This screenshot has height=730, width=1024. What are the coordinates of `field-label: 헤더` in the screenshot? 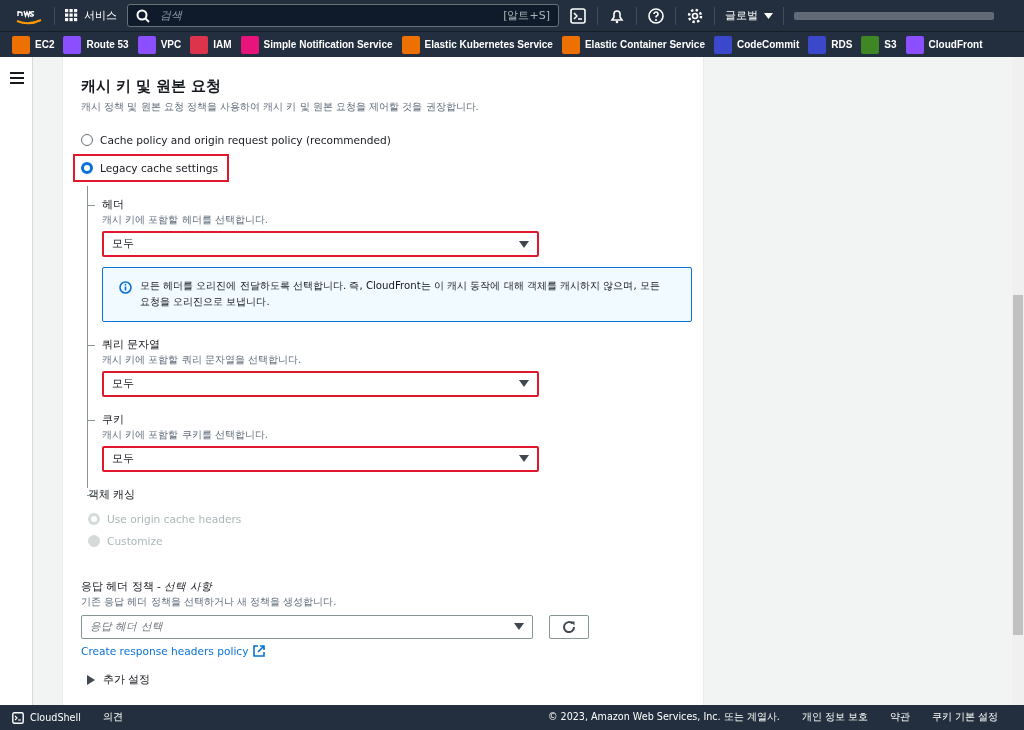 It's located at (113, 205).